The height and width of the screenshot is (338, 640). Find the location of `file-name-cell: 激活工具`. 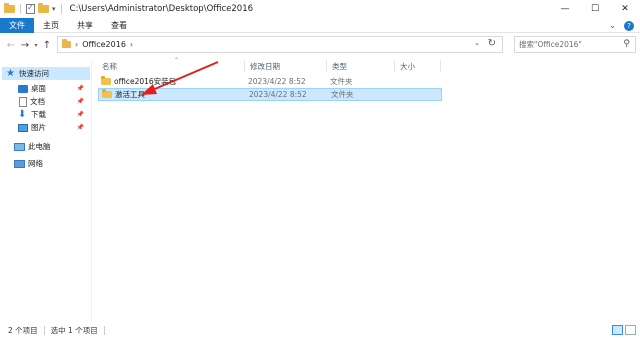

file-name-cell: 激活工具 is located at coordinates (123, 94).